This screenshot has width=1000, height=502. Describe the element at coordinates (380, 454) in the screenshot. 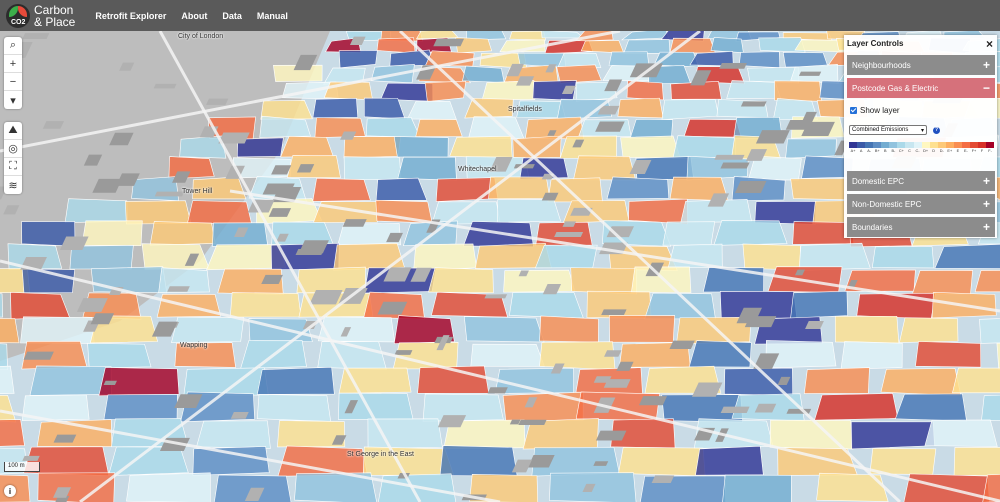

I see `label-st-george: St George in the East` at that location.